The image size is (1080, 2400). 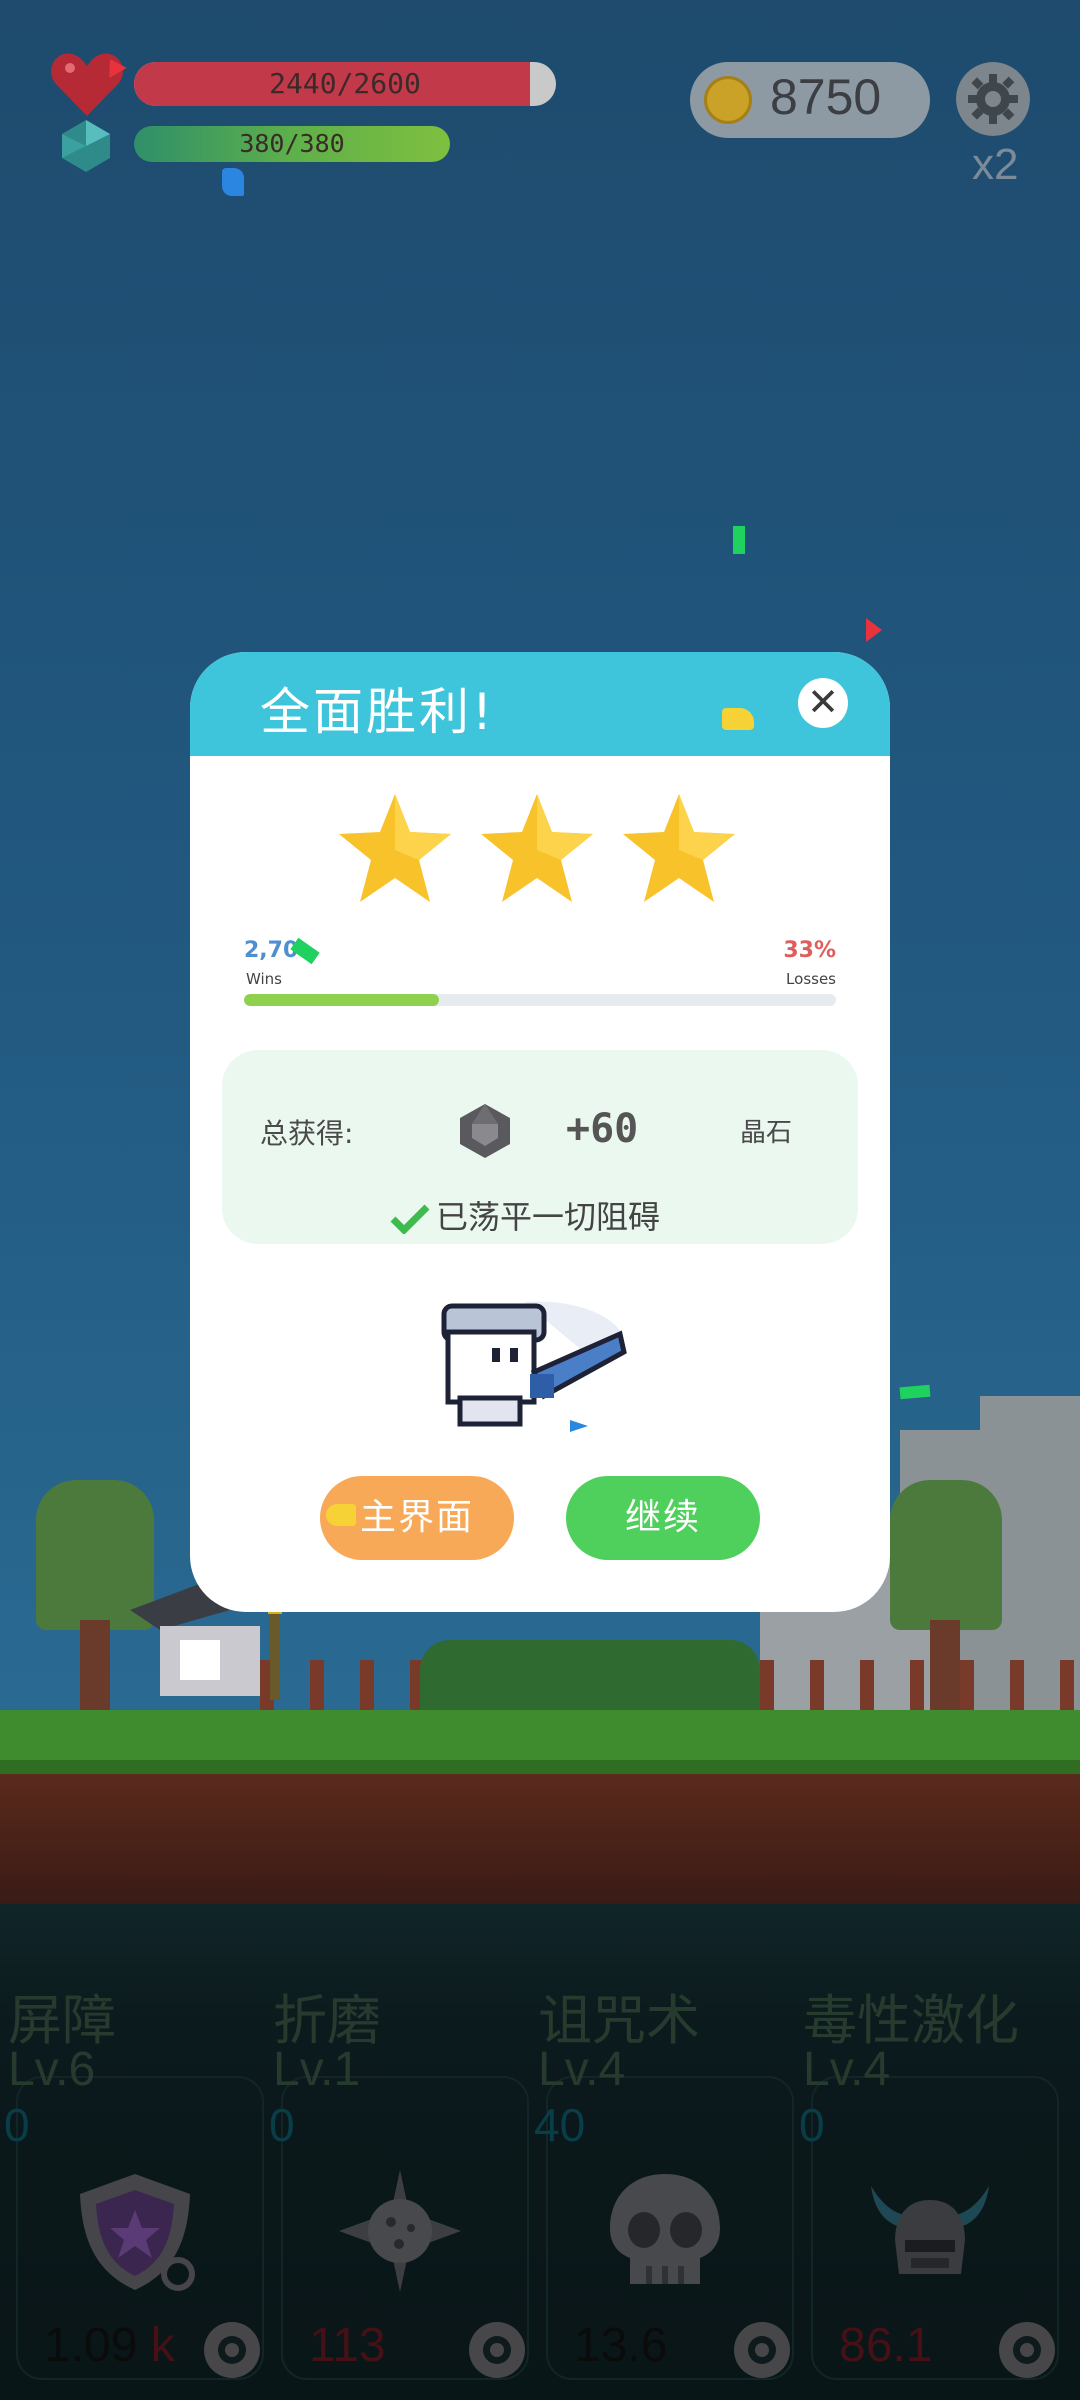 I want to click on mp-text: 380/380, so click(x=292, y=143).